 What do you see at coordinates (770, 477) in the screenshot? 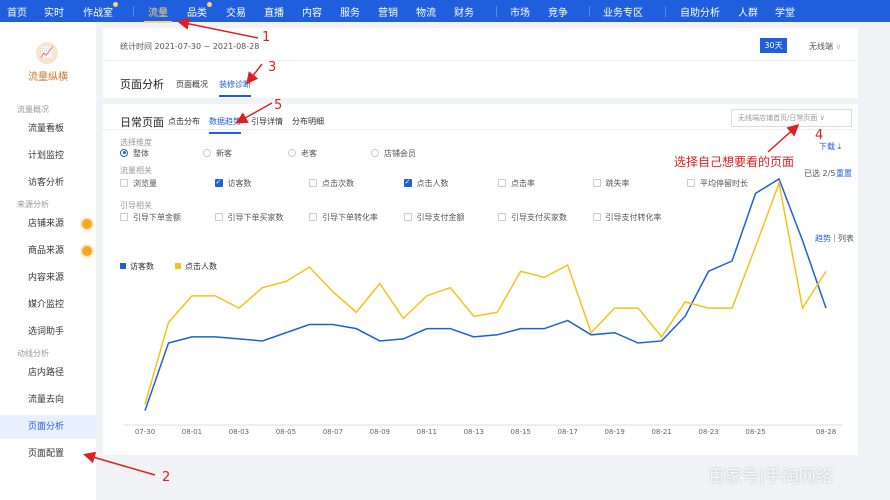
I see `watermark: 百家号|手淘网络` at bounding box center [770, 477].